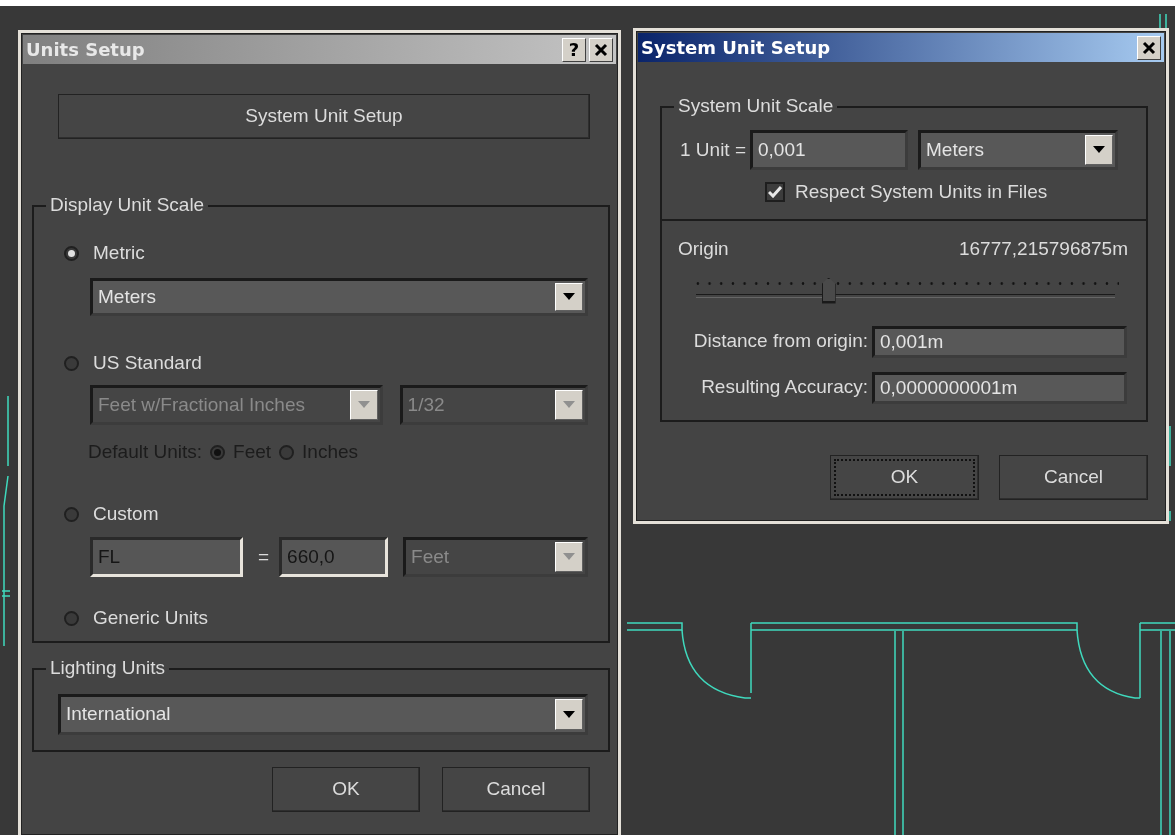  Describe the element at coordinates (147, 362) in the screenshot. I see `radio-label: US Standard` at that location.